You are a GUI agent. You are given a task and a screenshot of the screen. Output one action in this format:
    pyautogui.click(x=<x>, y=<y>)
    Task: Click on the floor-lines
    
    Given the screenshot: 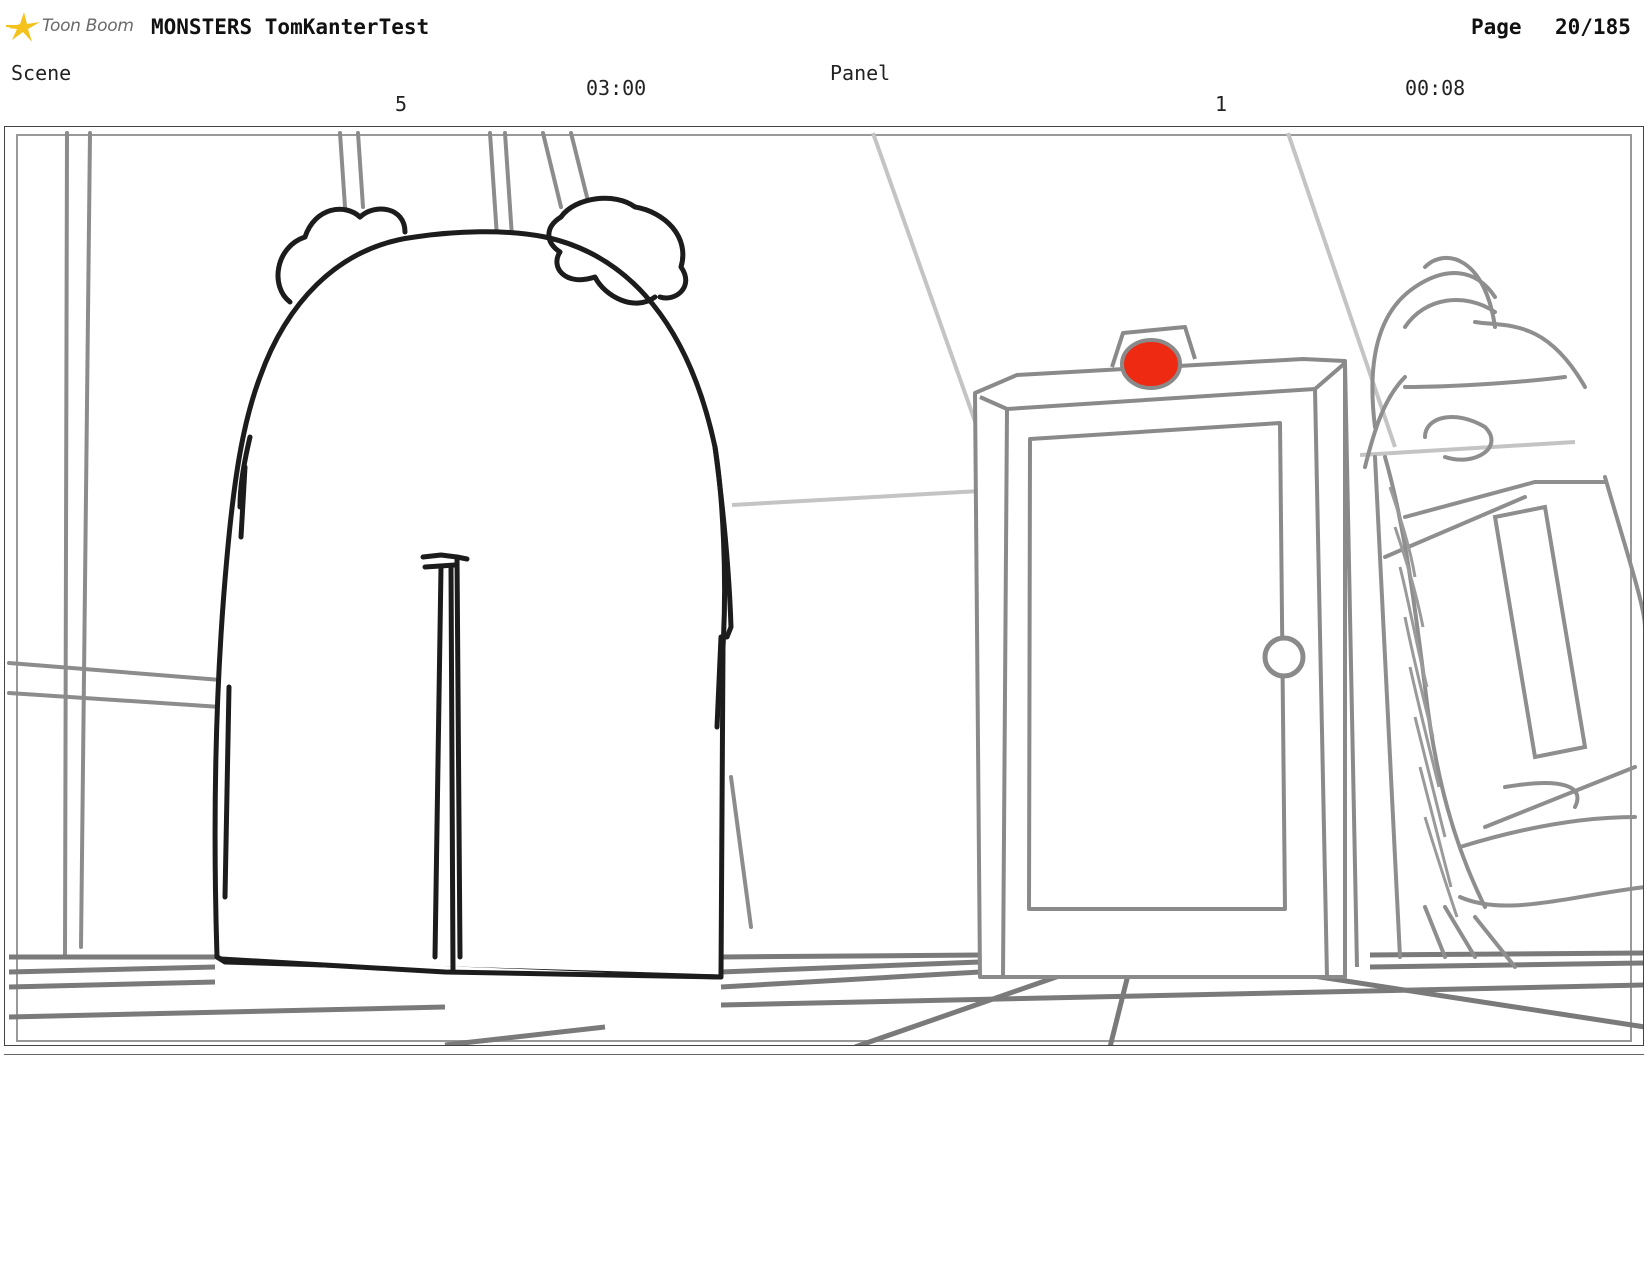 What is the action you would take?
    pyautogui.click(x=825, y=997)
    